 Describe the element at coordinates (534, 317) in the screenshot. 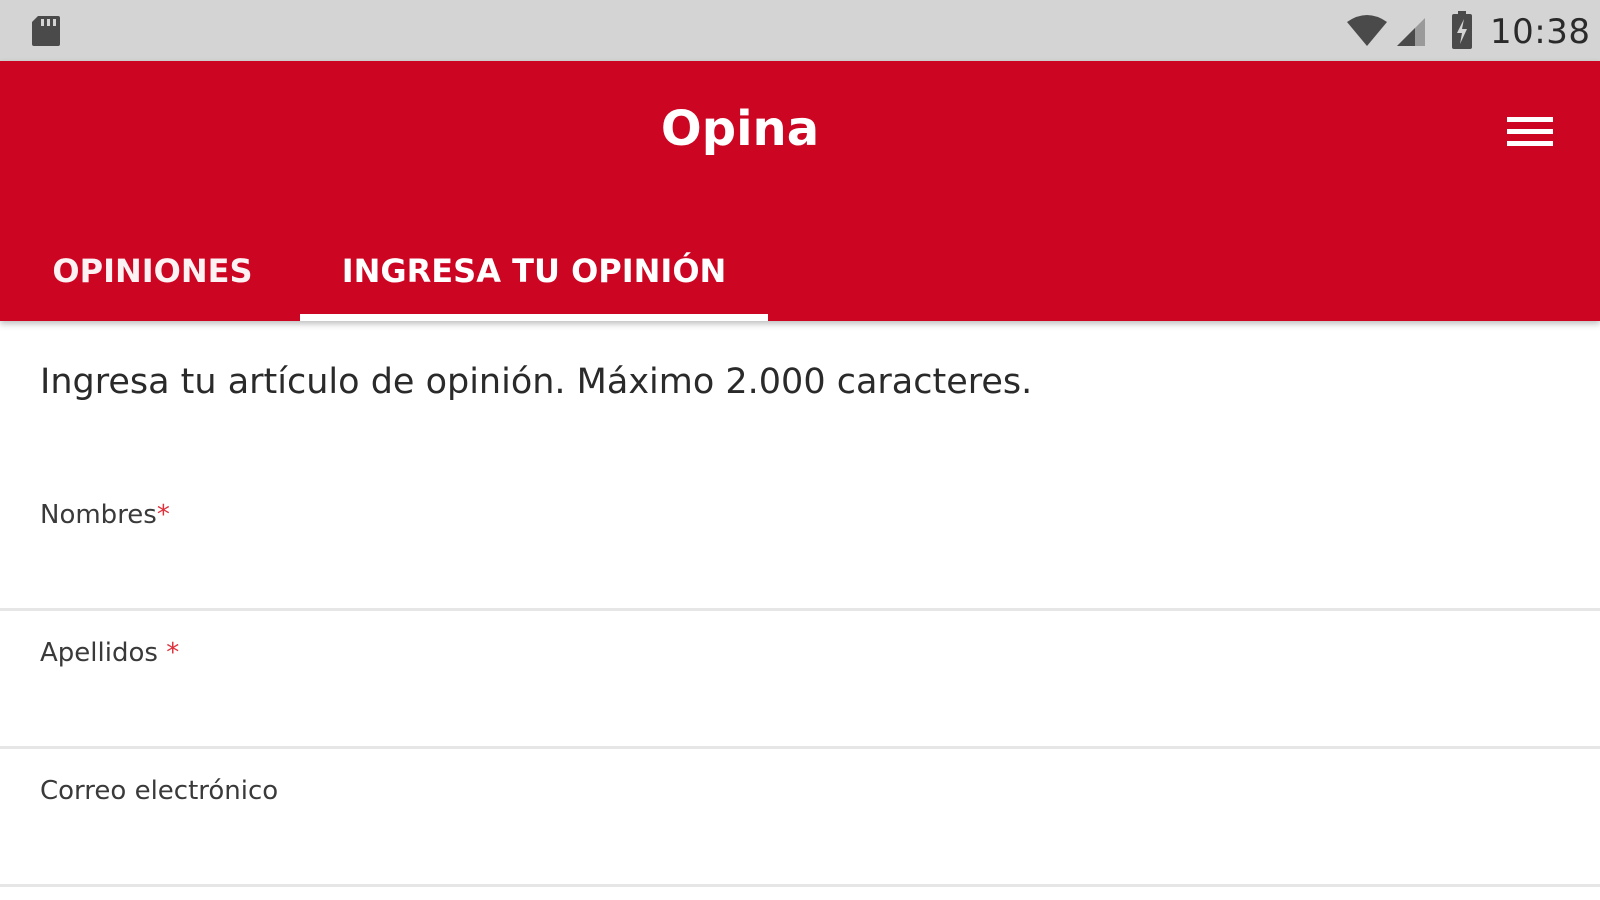

I see `selected-tab-indicator` at that location.